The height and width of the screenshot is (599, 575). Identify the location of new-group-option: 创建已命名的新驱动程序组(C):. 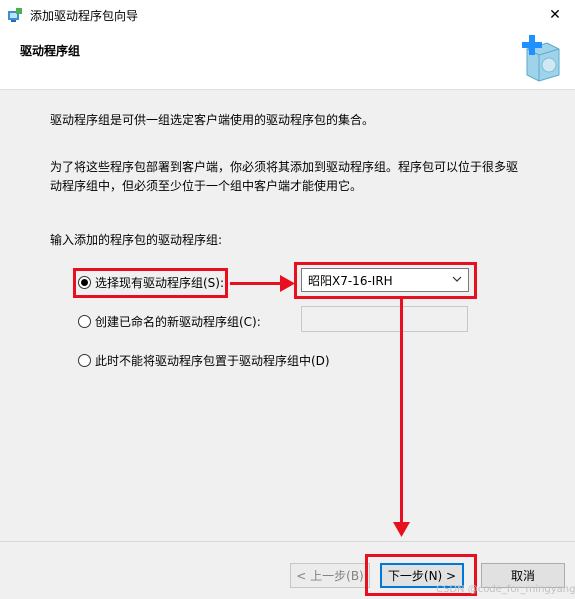
(169, 321).